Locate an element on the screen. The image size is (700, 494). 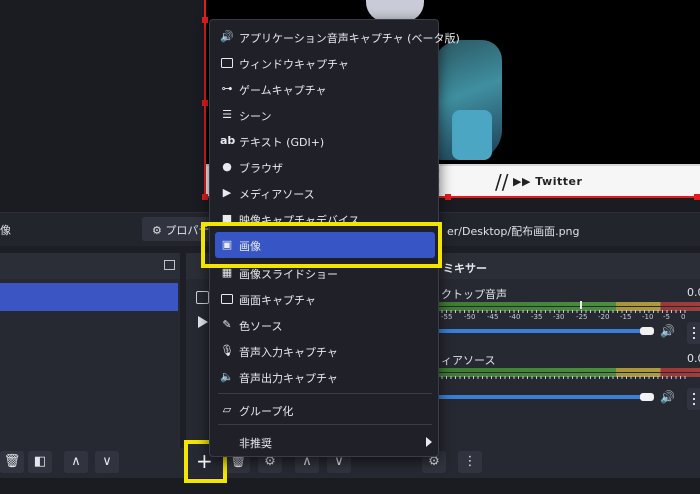
menu-item-display-capture: 画面キャプチャ is located at coordinates (325, 299).